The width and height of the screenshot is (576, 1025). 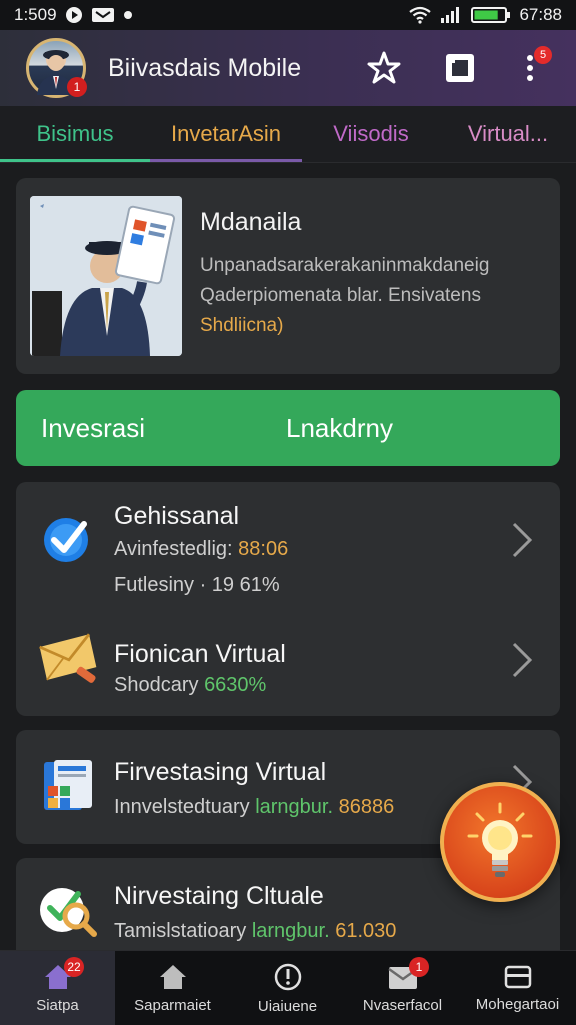 I want to click on tab-label: Bisimus, so click(x=75, y=133).